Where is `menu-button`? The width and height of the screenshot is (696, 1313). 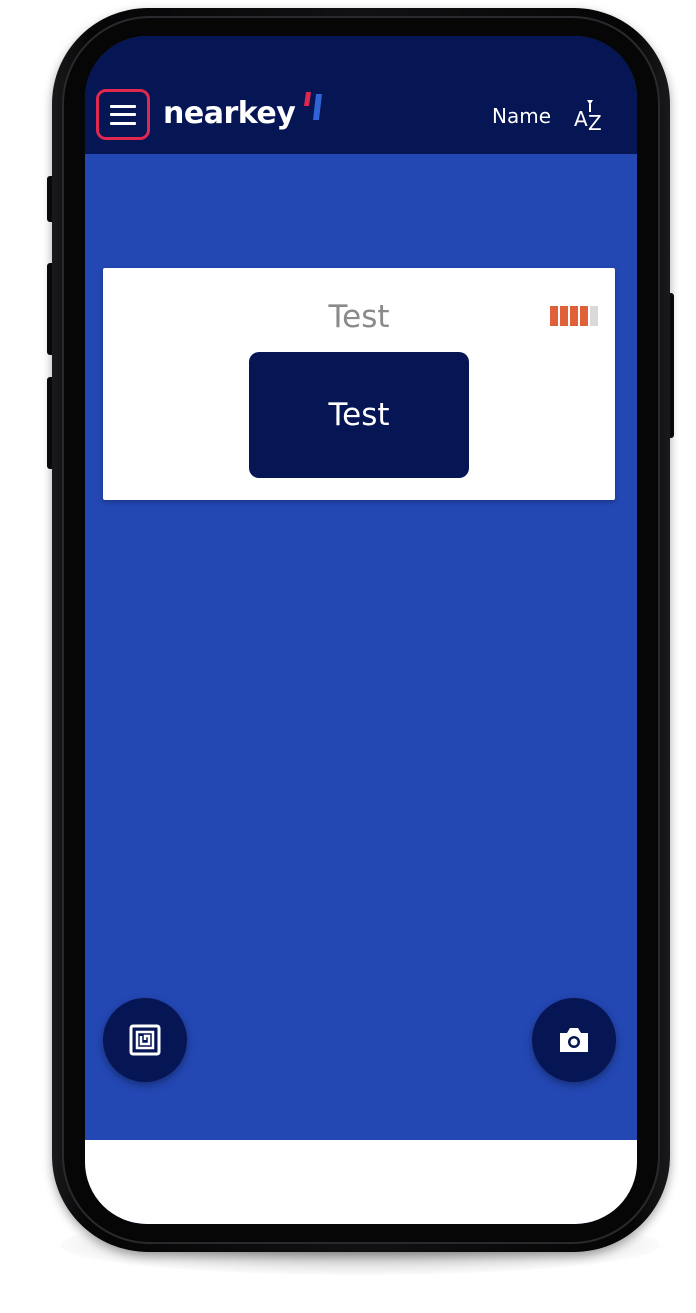
menu-button is located at coordinates (123, 114).